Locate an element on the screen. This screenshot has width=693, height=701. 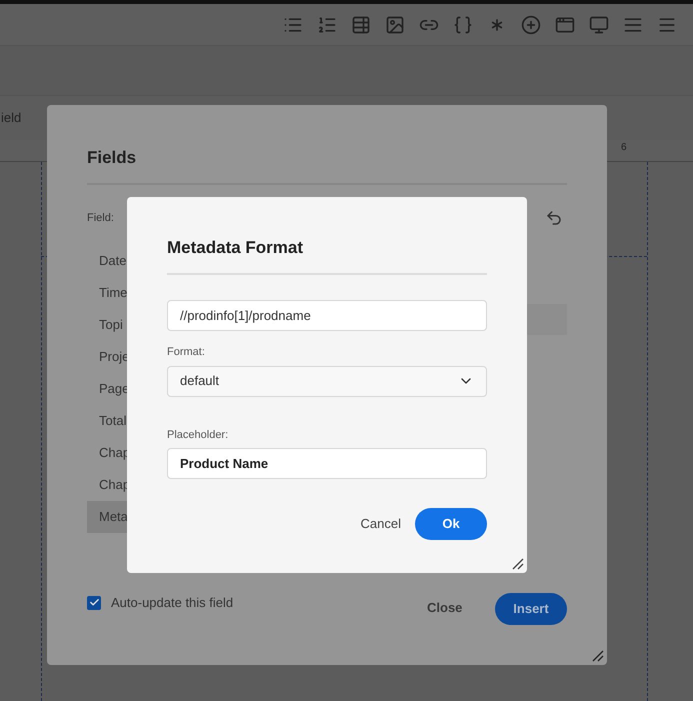
field-label: Field: is located at coordinates (100, 218).